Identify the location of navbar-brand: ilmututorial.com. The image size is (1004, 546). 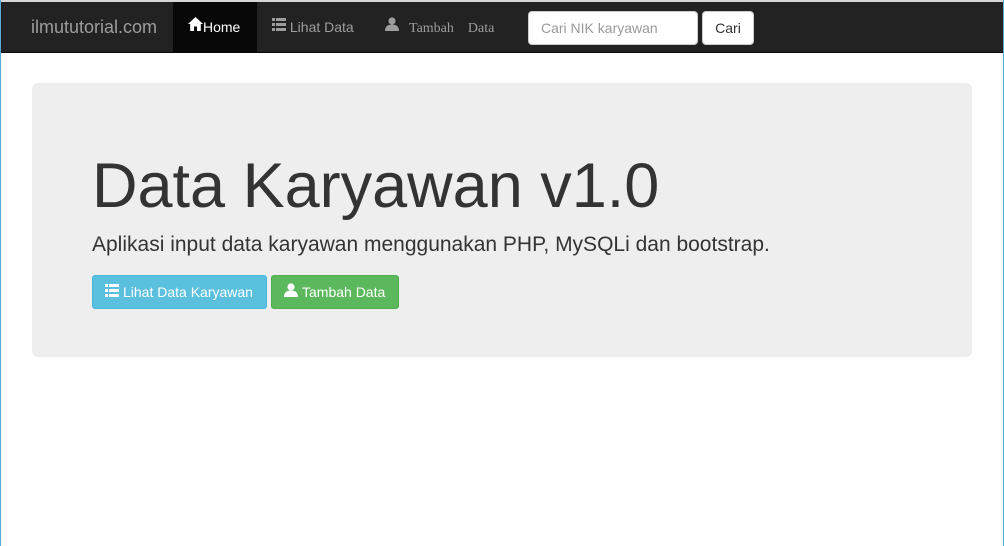
(94, 27).